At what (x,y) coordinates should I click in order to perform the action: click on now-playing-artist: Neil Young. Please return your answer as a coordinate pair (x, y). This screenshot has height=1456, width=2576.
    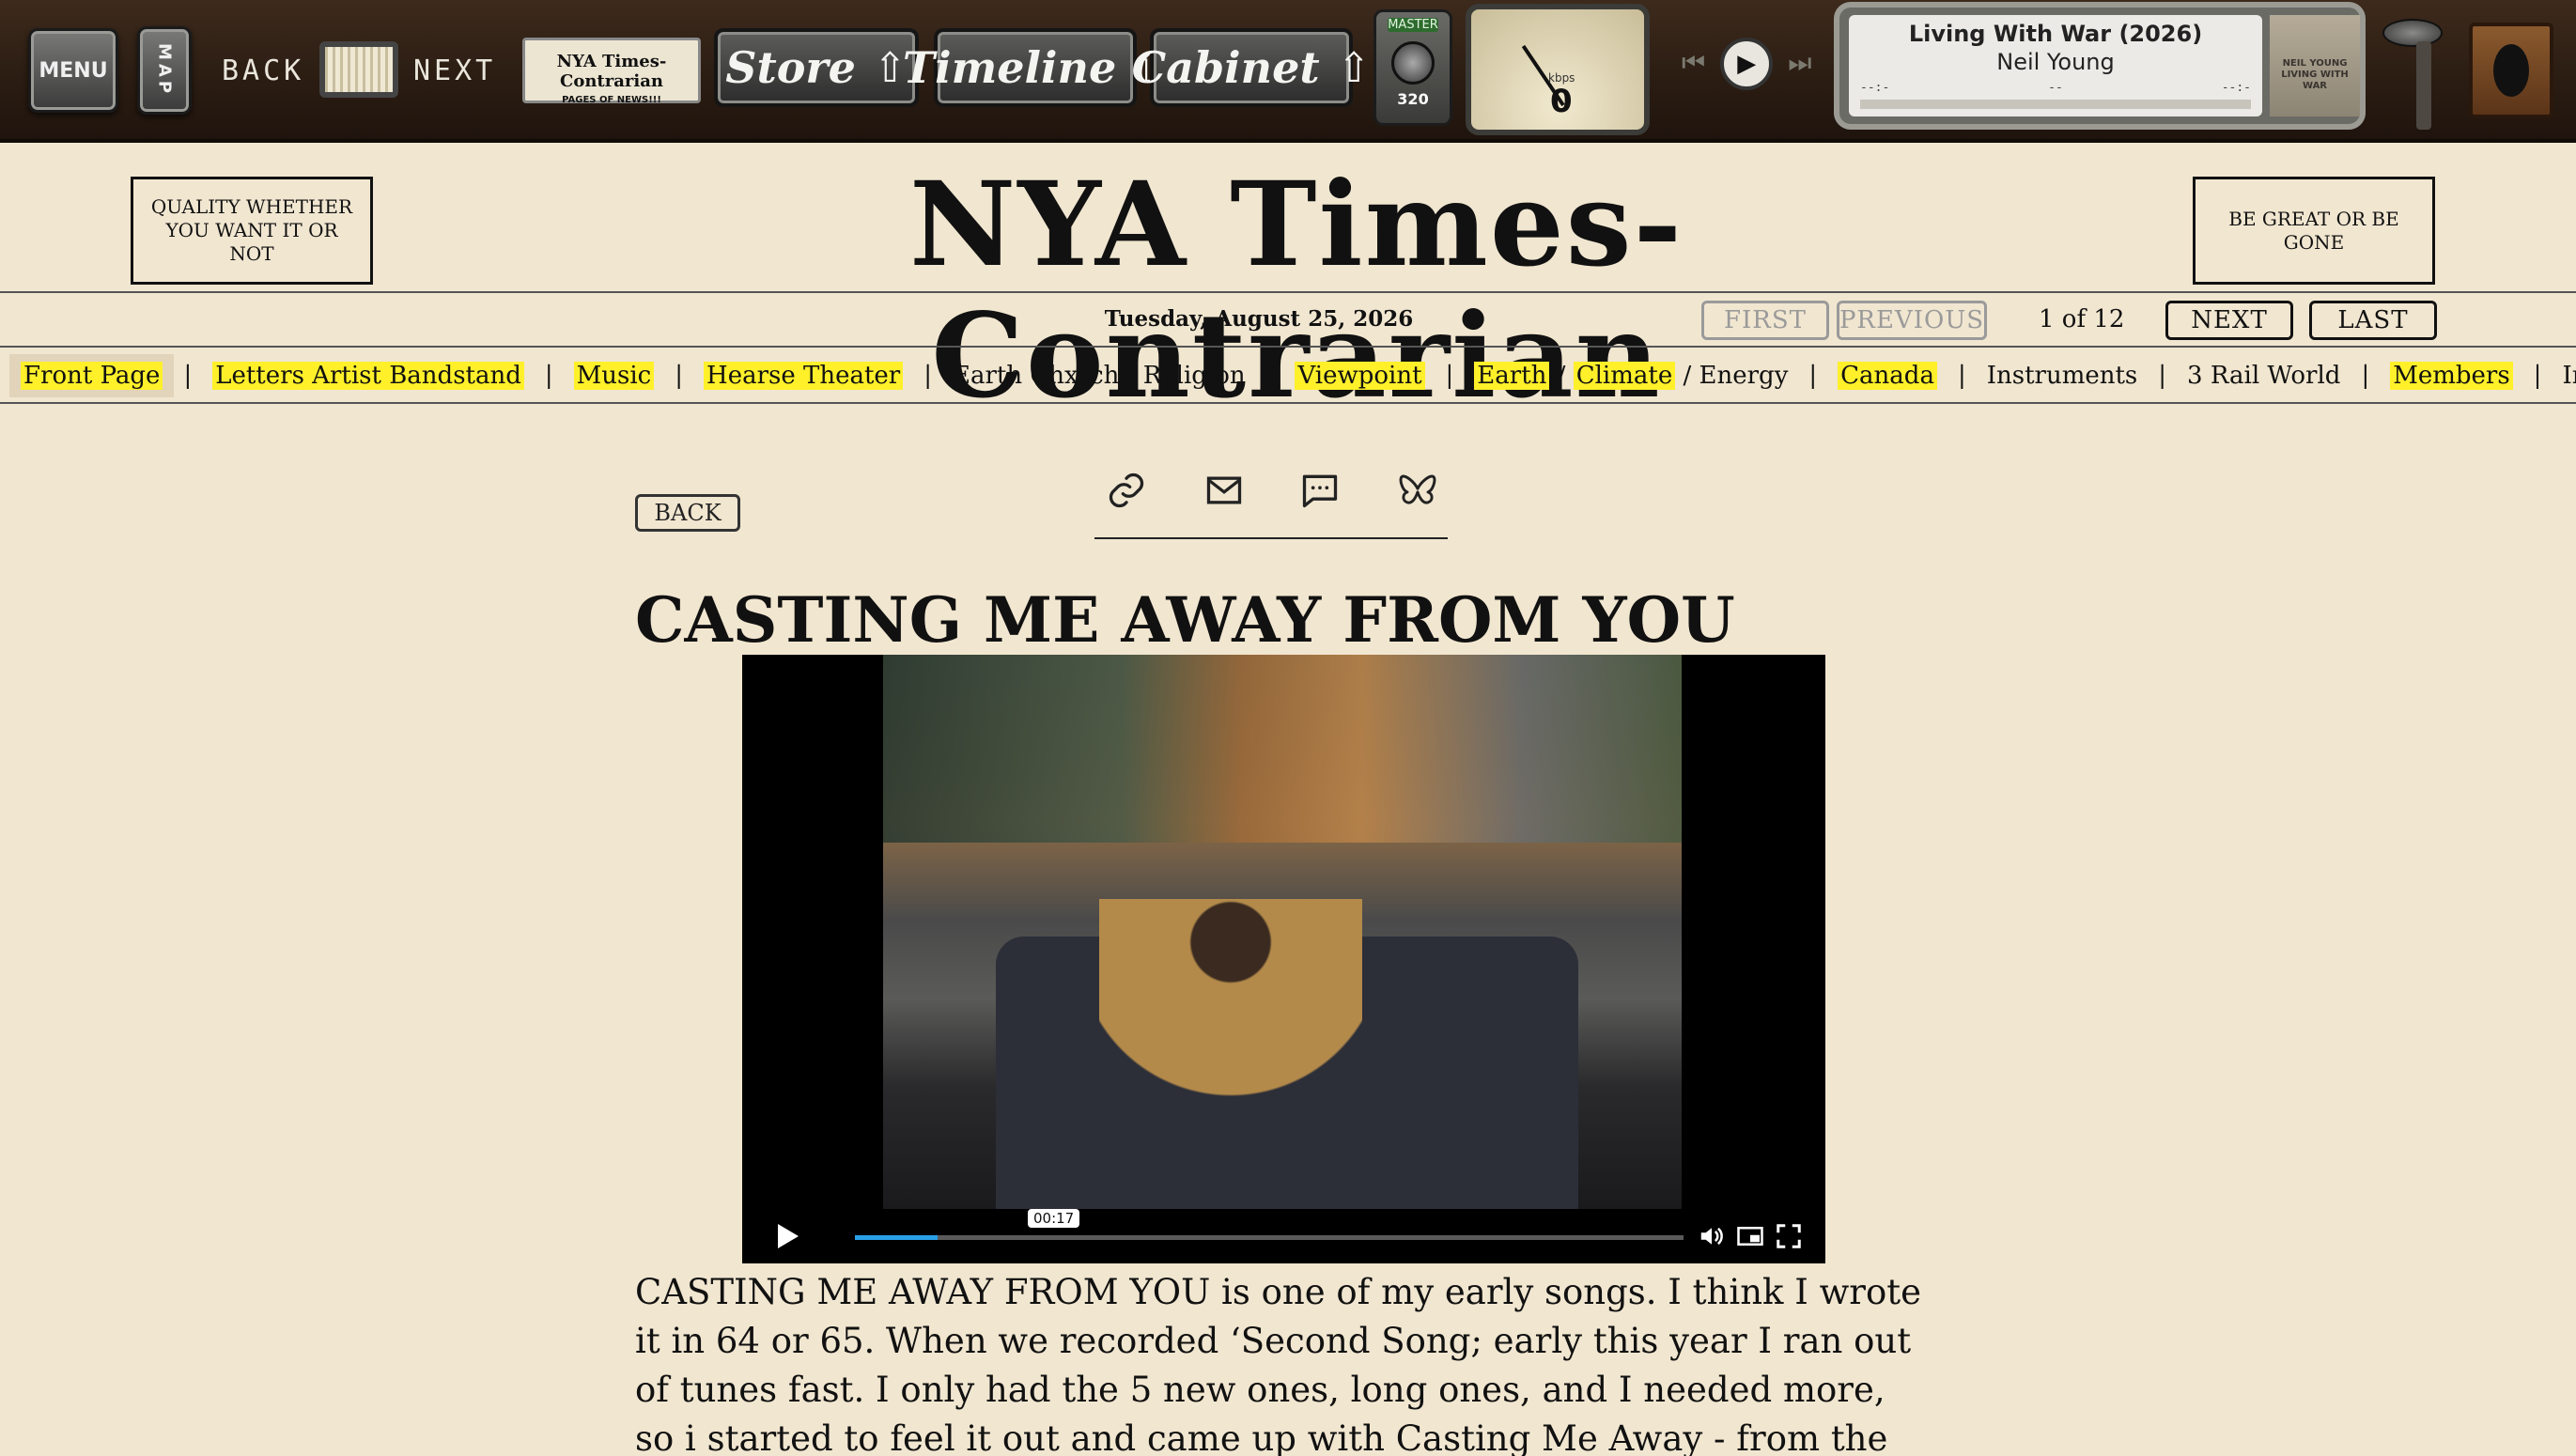
    Looking at the image, I should click on (2056, 62).